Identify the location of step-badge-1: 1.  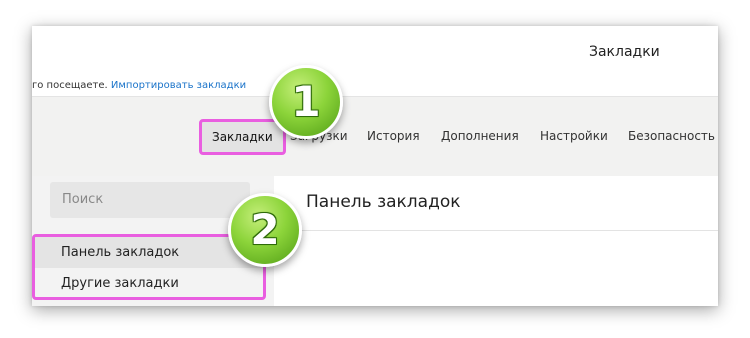
(306, 102).